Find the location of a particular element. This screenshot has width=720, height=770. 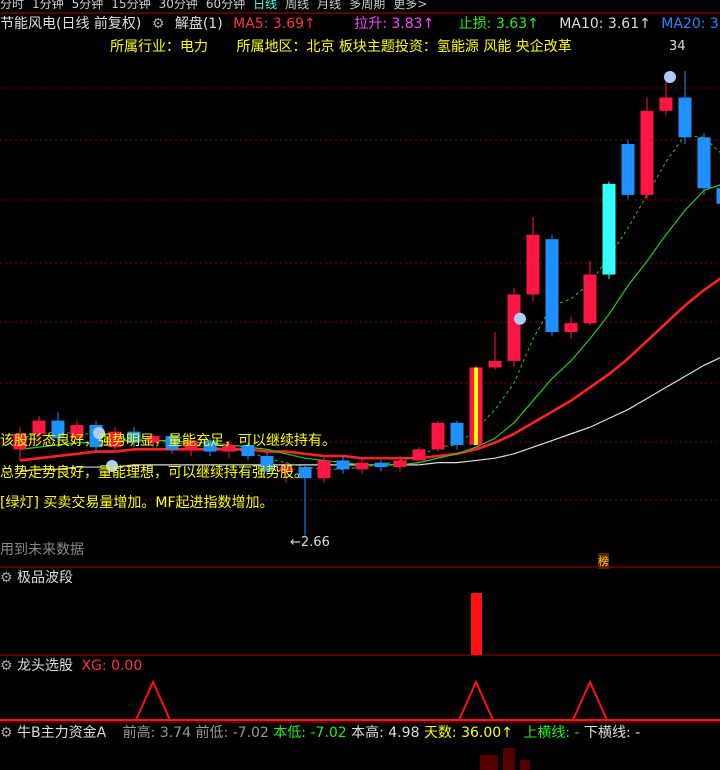

jipin-title: 极品波段 is located at coordinates (45, 578).